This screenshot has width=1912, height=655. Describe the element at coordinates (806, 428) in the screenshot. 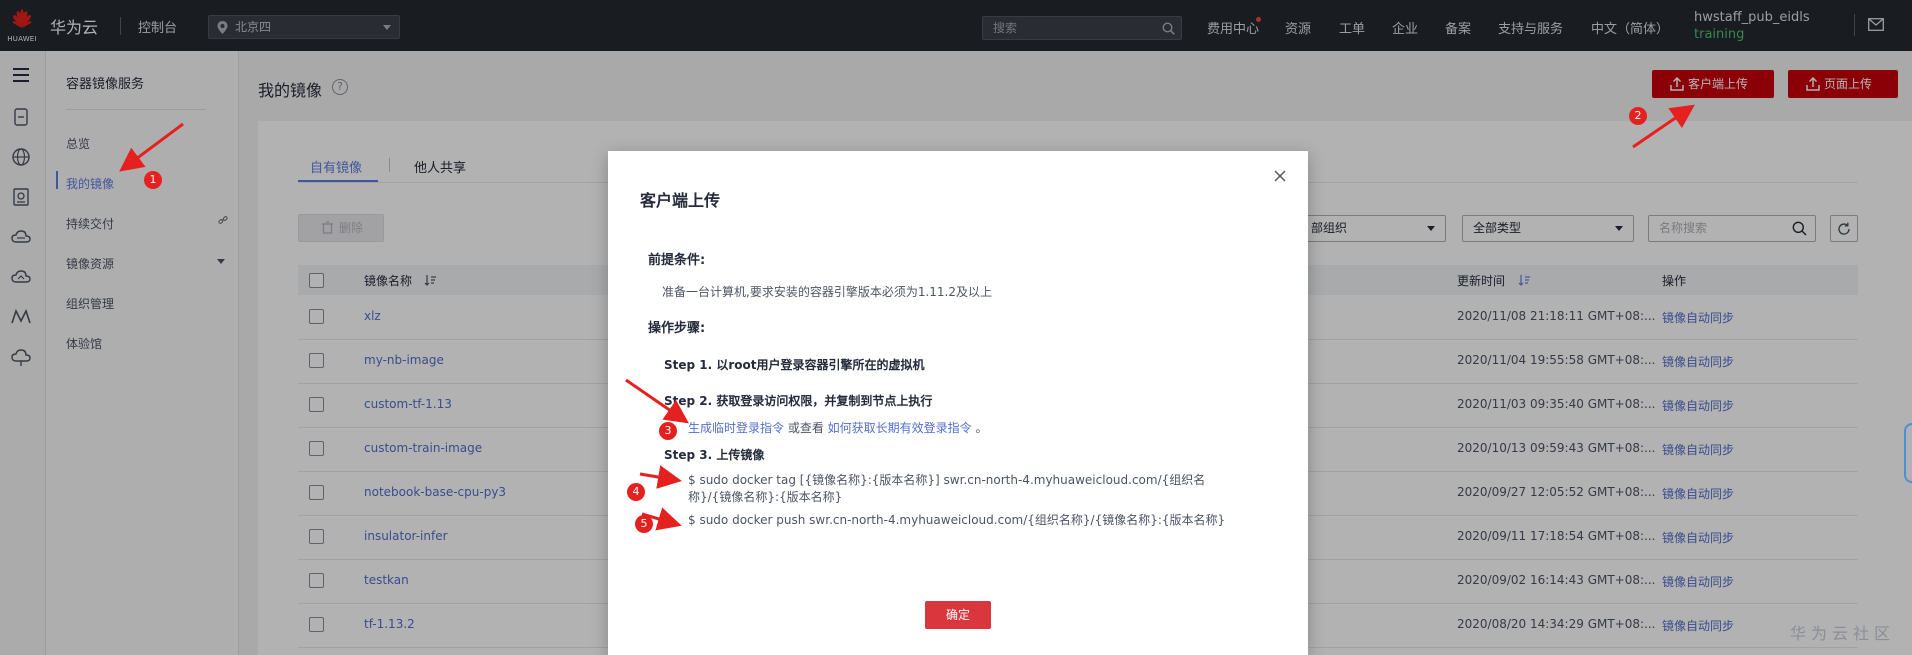

I see `step-2-or: 或查看` at that location.